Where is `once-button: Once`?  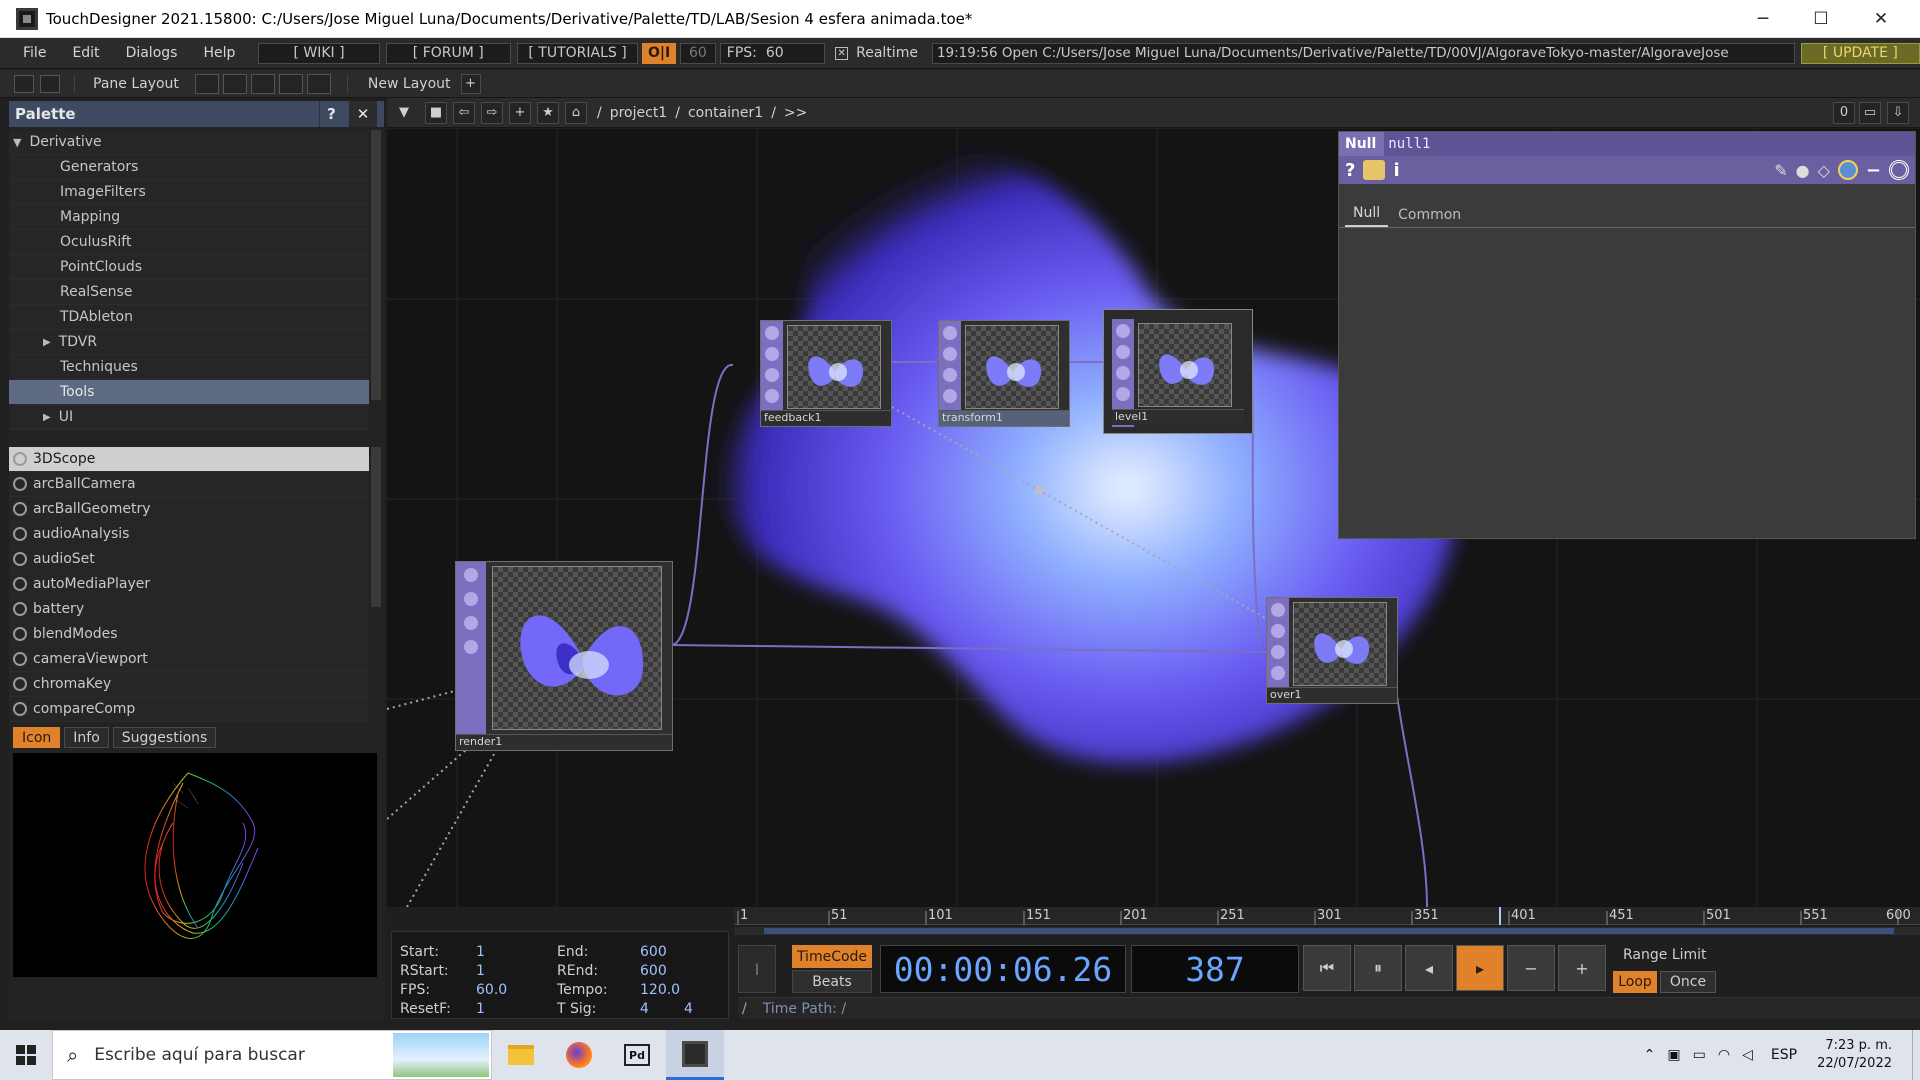
once-button: Once is located at coordinates (1688, 982).